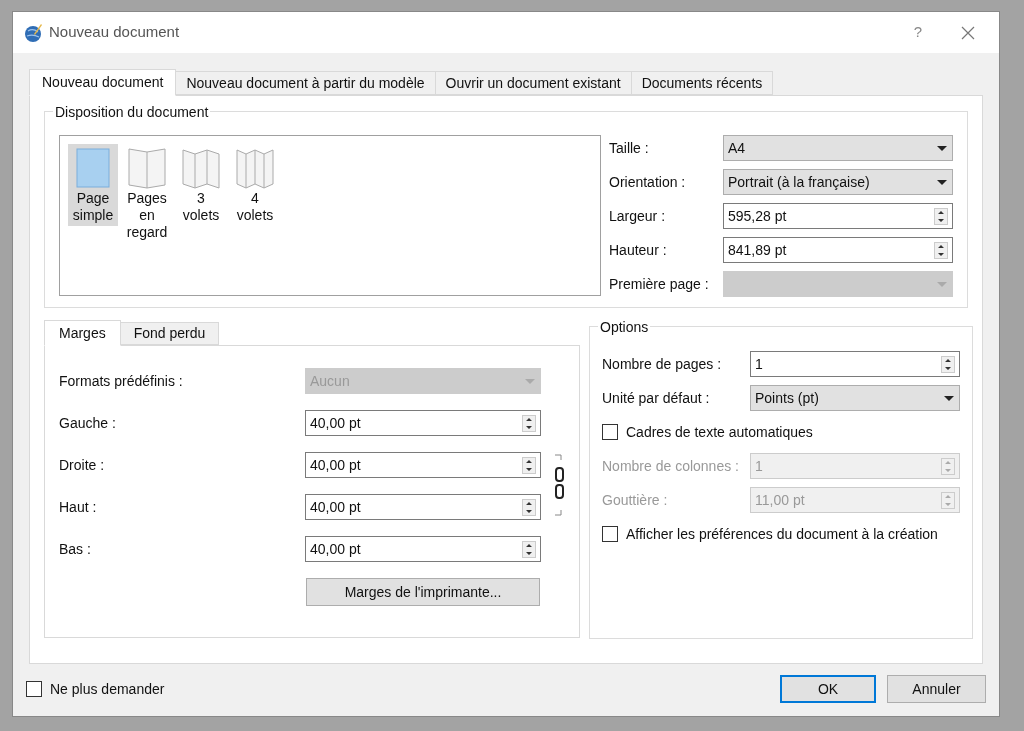 The image size is (1024, 731). I want to click on tab: Fond perdu, so click(169, 333).